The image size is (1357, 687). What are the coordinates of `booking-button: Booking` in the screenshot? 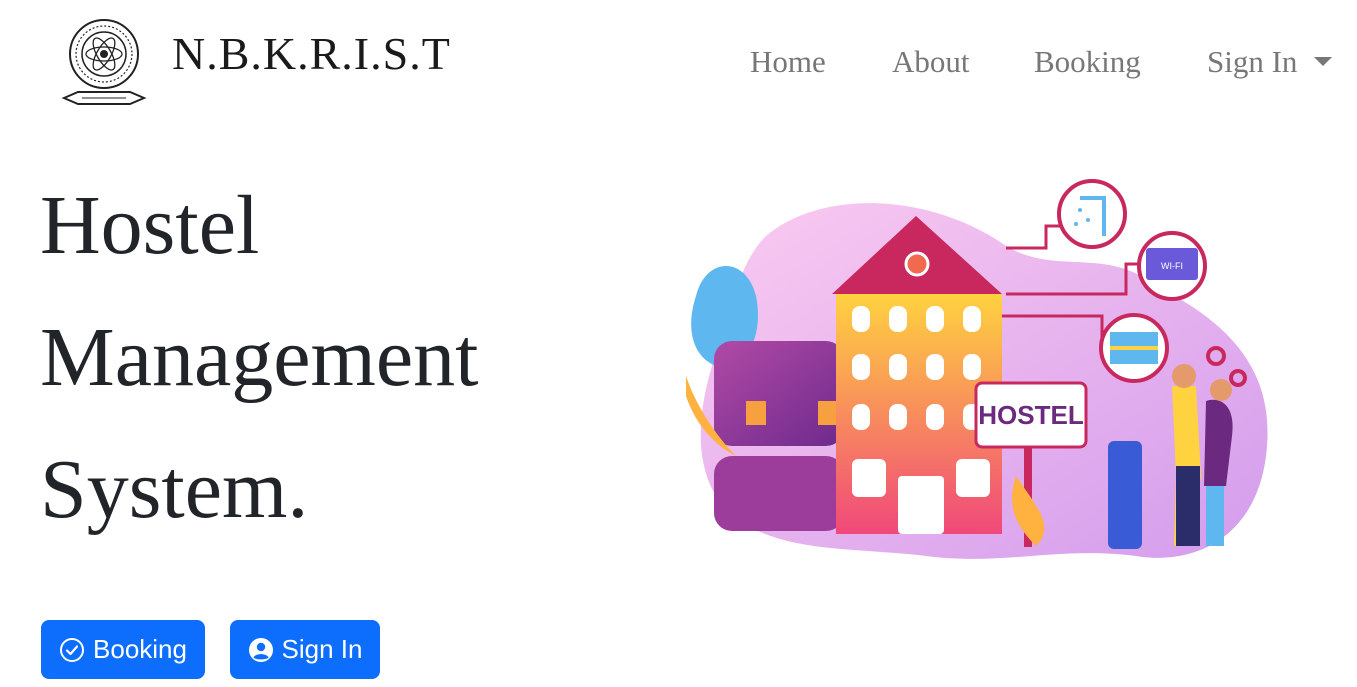 It's located at (123, 649).